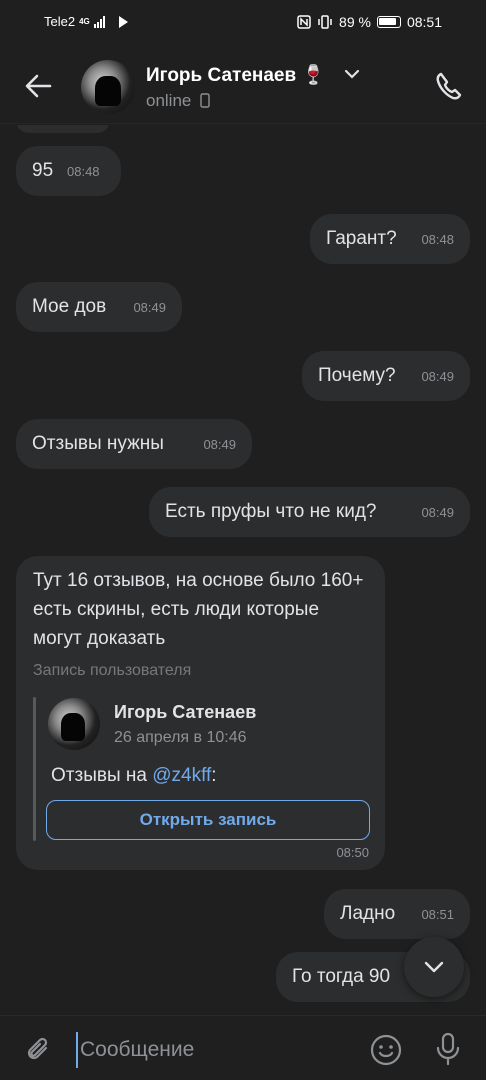 The height and width of the screenshot is (1080, 486). Describe the element at coordinates (271, 511) in the screenshot. I see `message-text: Есть пруфы что не кид?` at that location.